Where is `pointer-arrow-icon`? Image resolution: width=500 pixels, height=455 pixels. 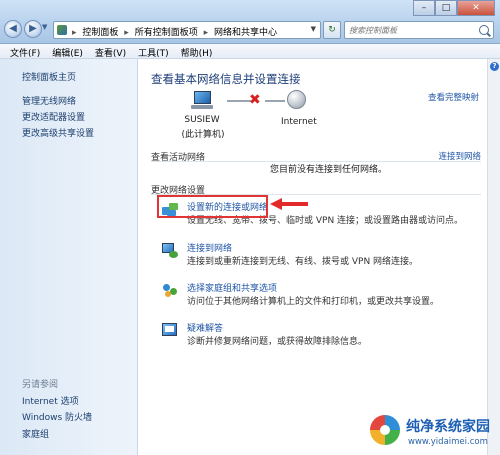 pointer-arrow-icon is located at coordinates (289, 204).